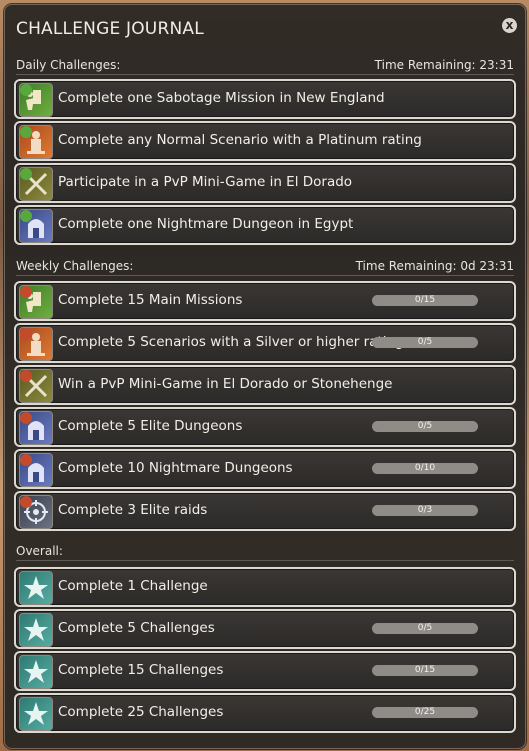 This screenshot has height=751, width=529. What do you see at coordinates (425, 468) in the screenshot?
I see `progress-bar: 0/10` at bounding box center [425, 468].